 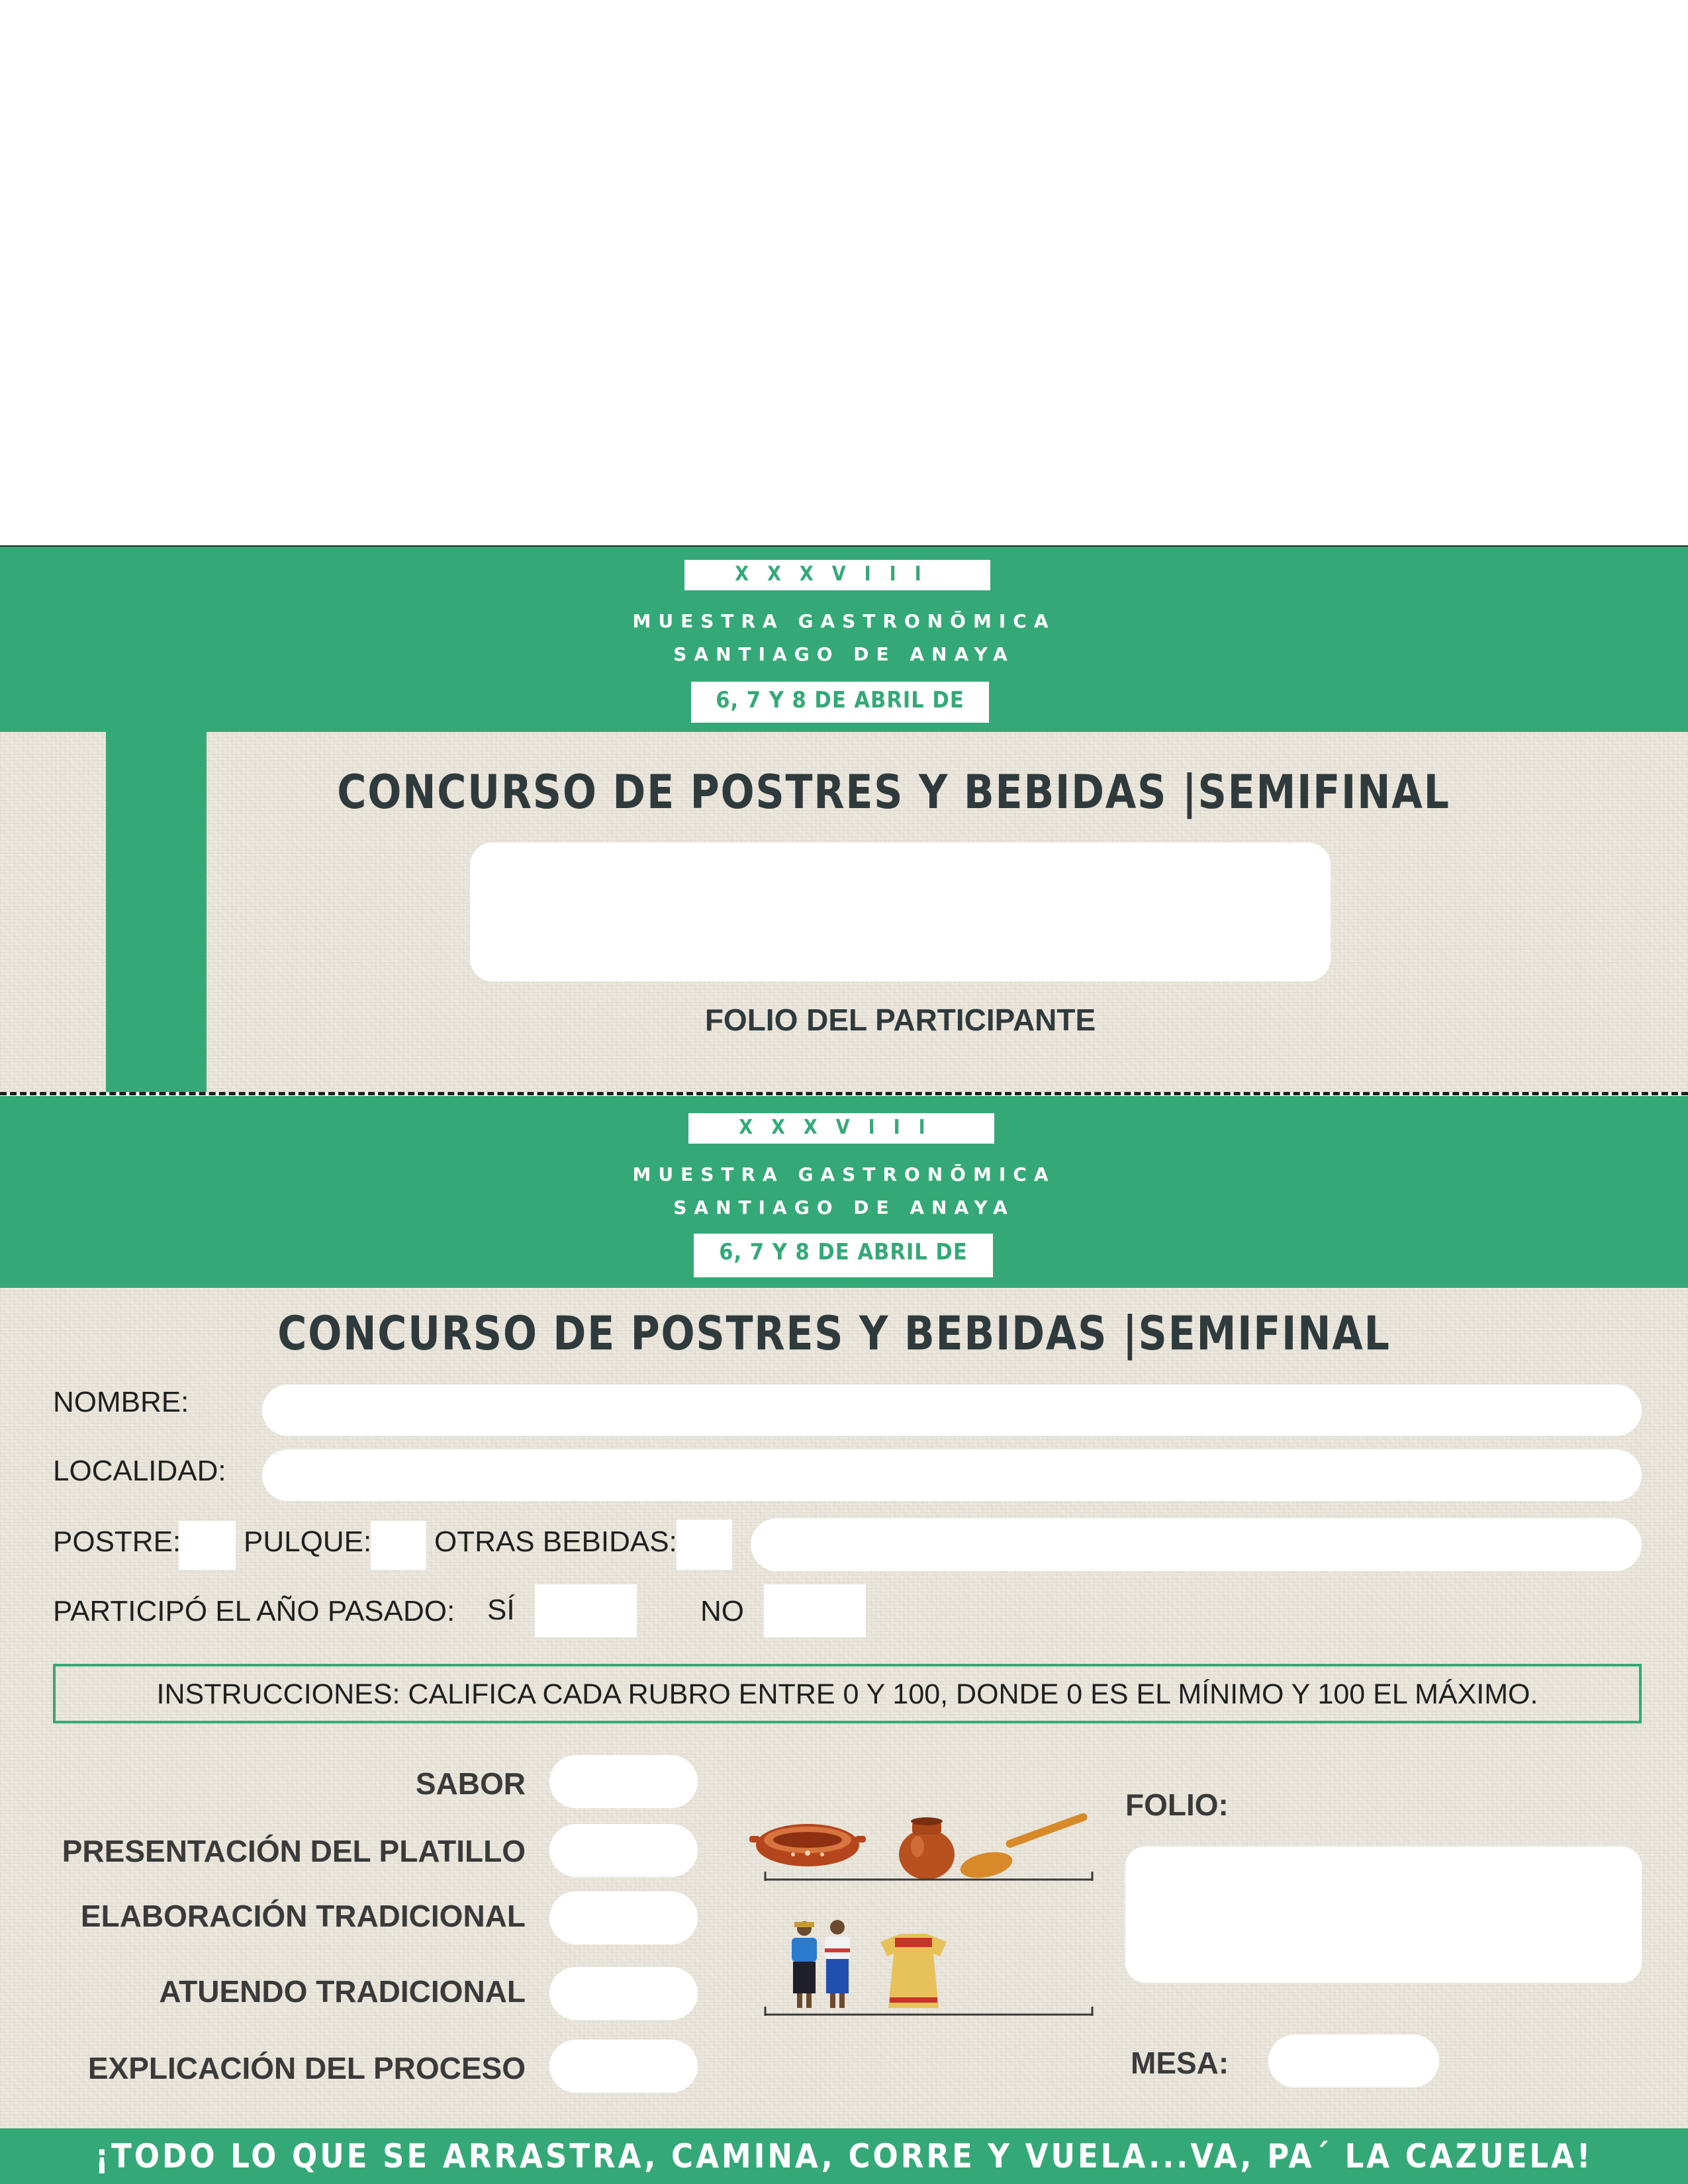 What do you see at coordinates (1180, 2063) in the screenshot?
I see `mesa-label: MESA:` at bounding box center [1180, 2063].